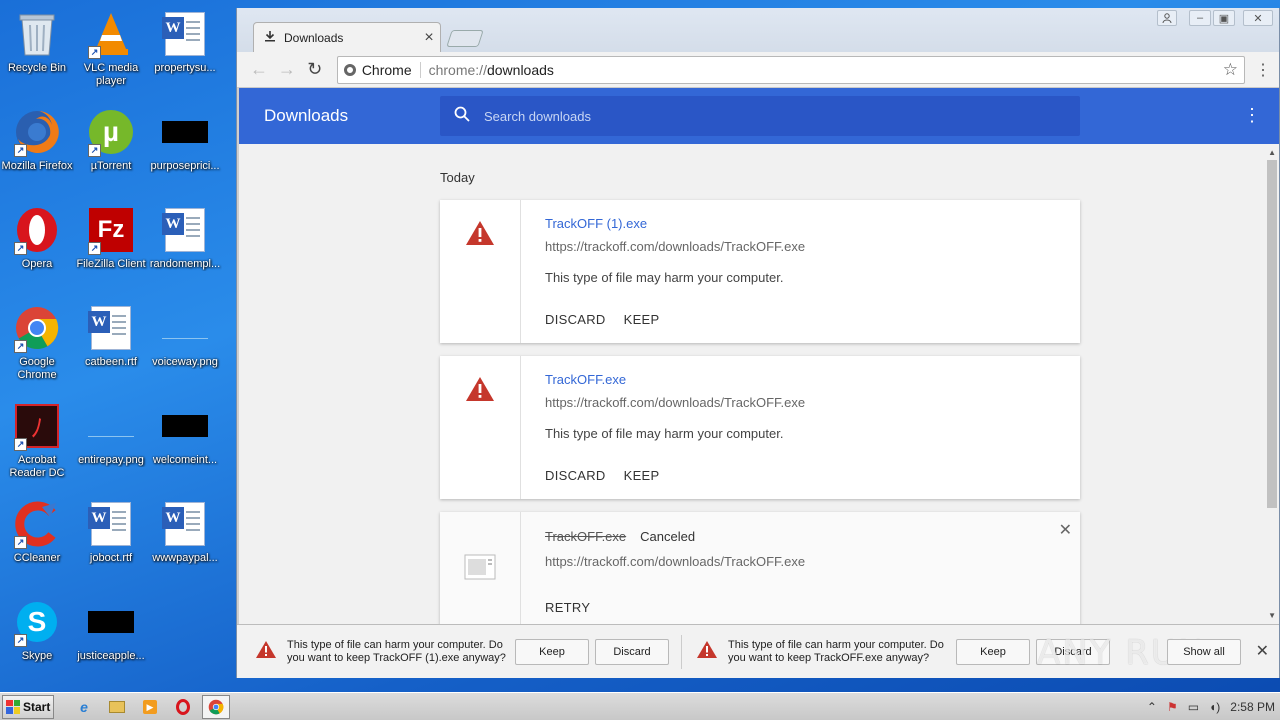 This screenshot has height=720, width=1280. Describe the element at coordinates (1152, 707) in the screenshot. I see `show-hidden-icons-icon: ⌃` at that location.